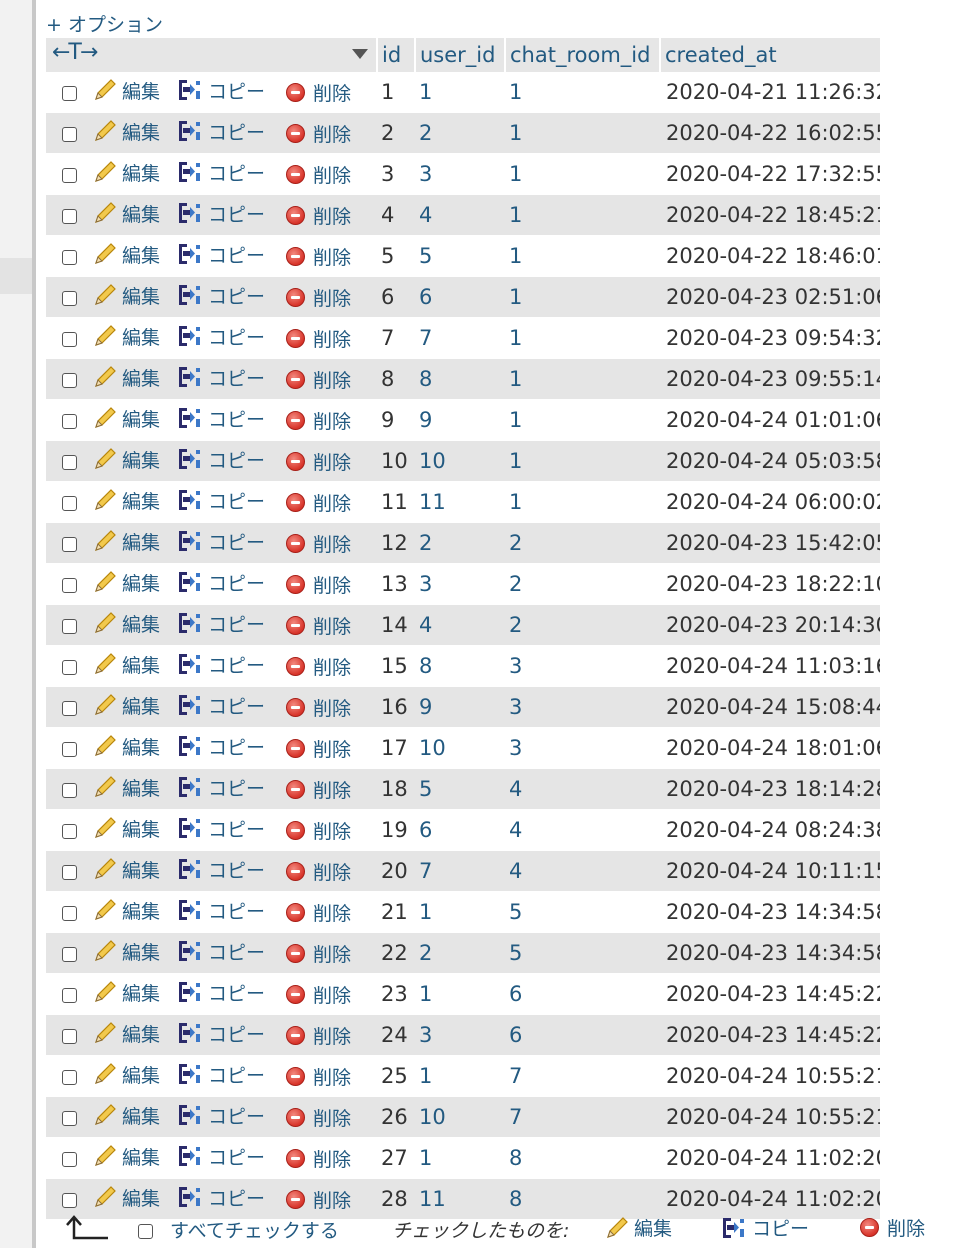 The height and width of the screenshot is (1248, 954). Describe the element at coordinates (460, 1035) in the screenshot. I see `cell-user-id: 3` at that location.